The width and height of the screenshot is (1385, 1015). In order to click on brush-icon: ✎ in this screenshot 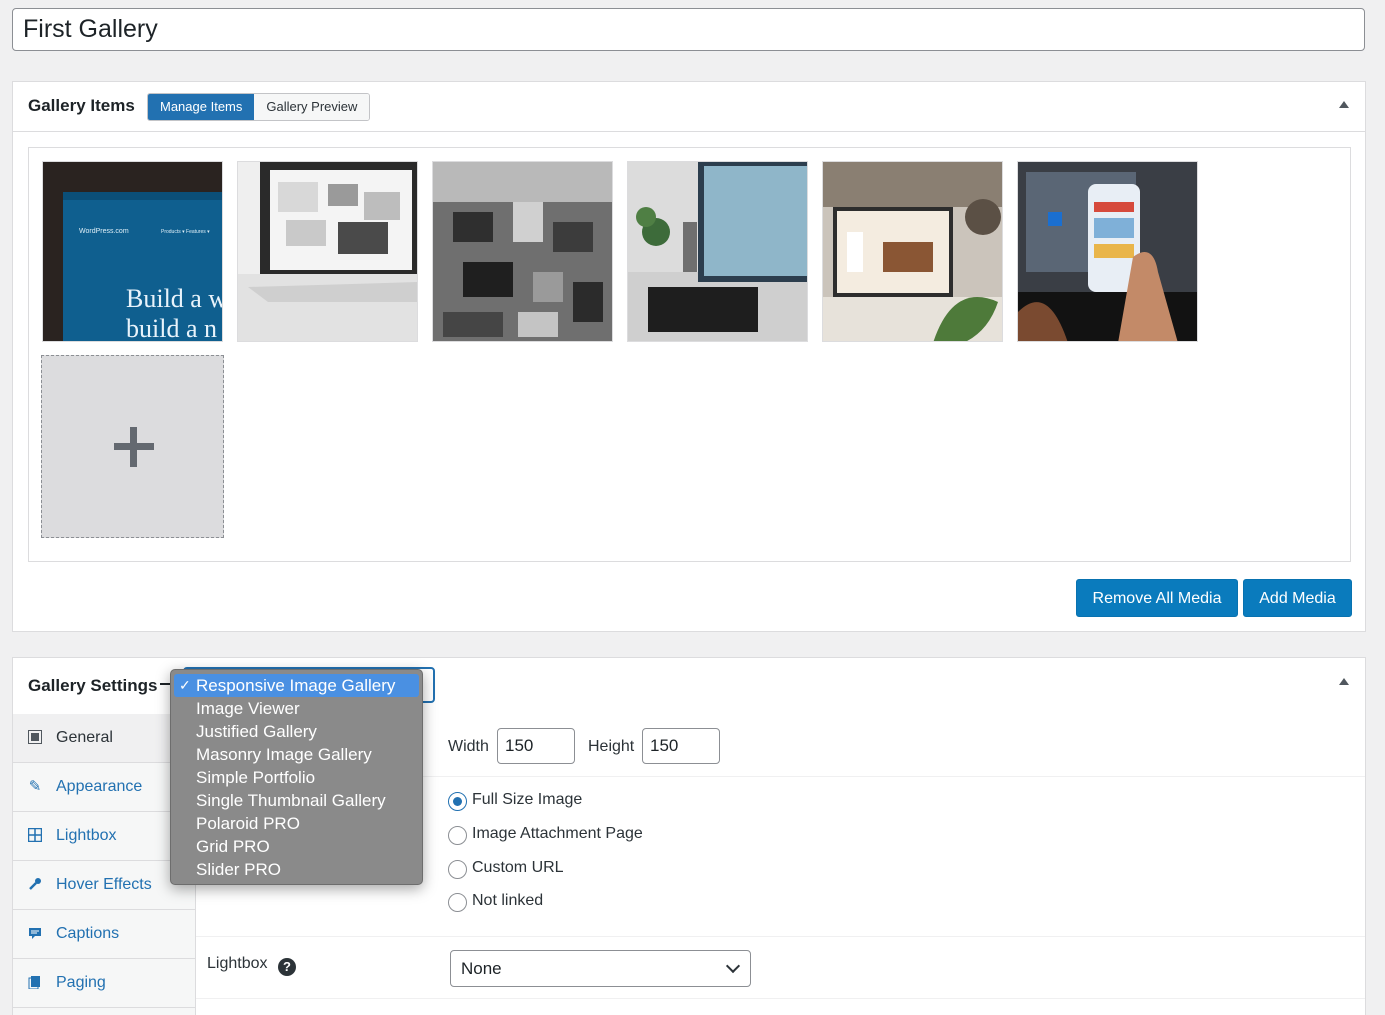, I will do `click(35, 786)`.